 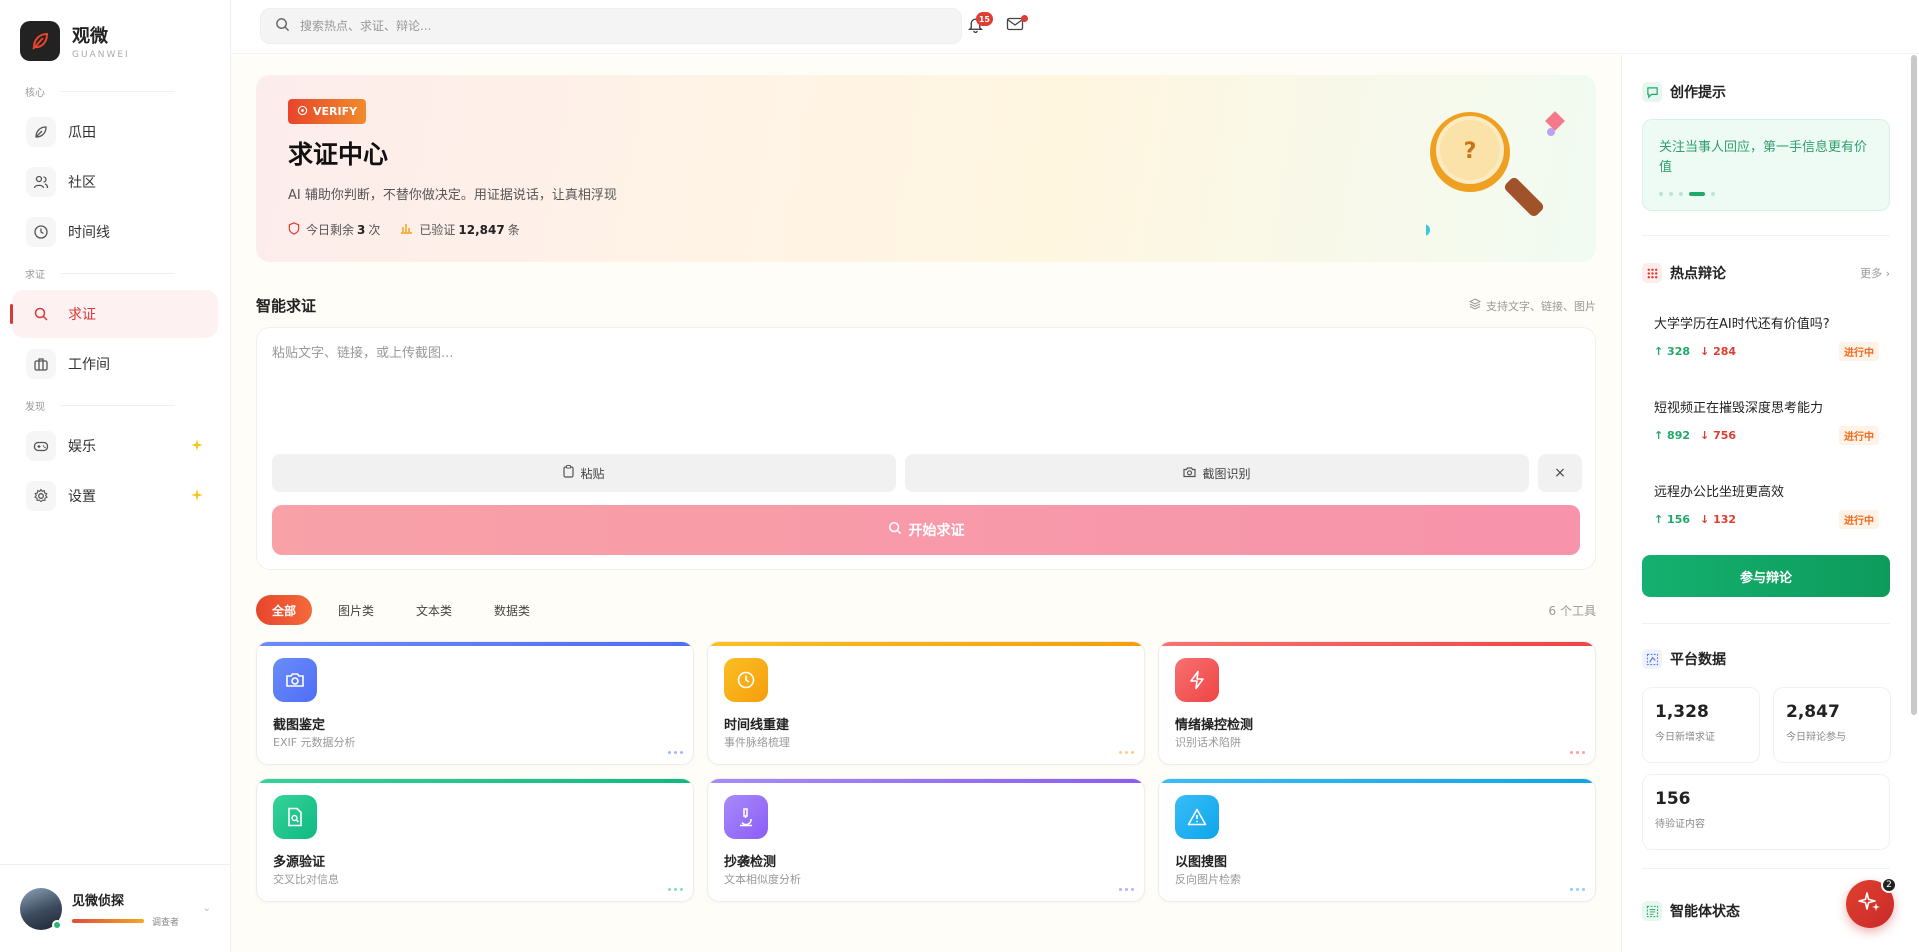 What do you see at coordinates (1766, 812) in the screenshot?
I see `stat-card-pending: 156 待验证内容` at bounding box center [1766, 812].